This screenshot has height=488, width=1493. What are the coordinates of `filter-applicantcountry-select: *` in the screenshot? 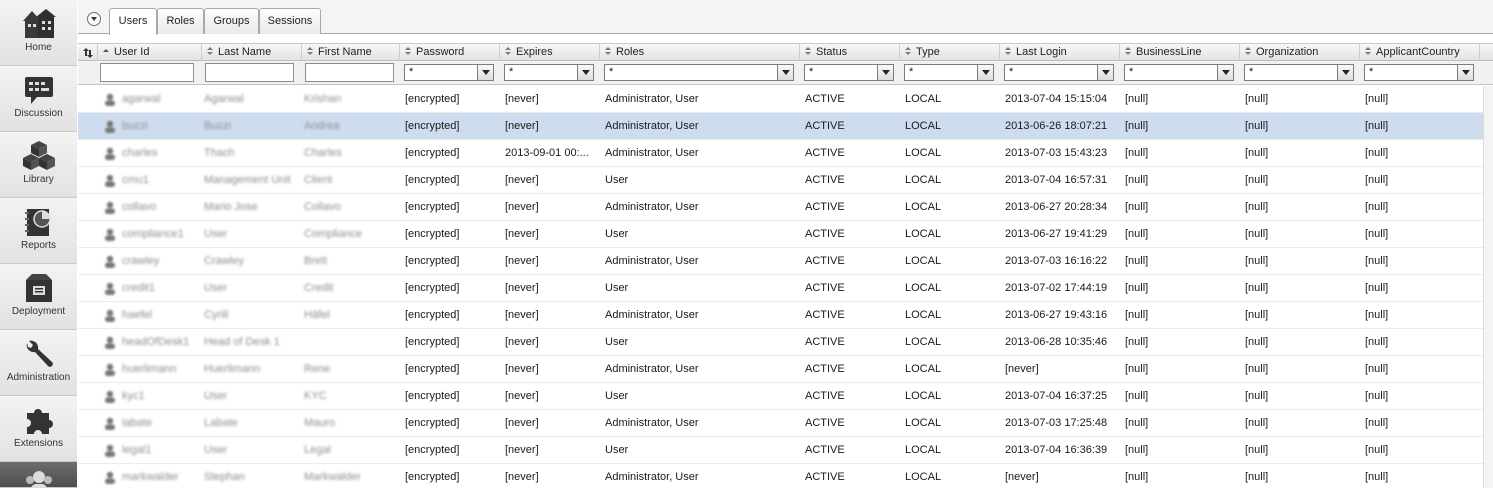 It's located at (1419, 72).